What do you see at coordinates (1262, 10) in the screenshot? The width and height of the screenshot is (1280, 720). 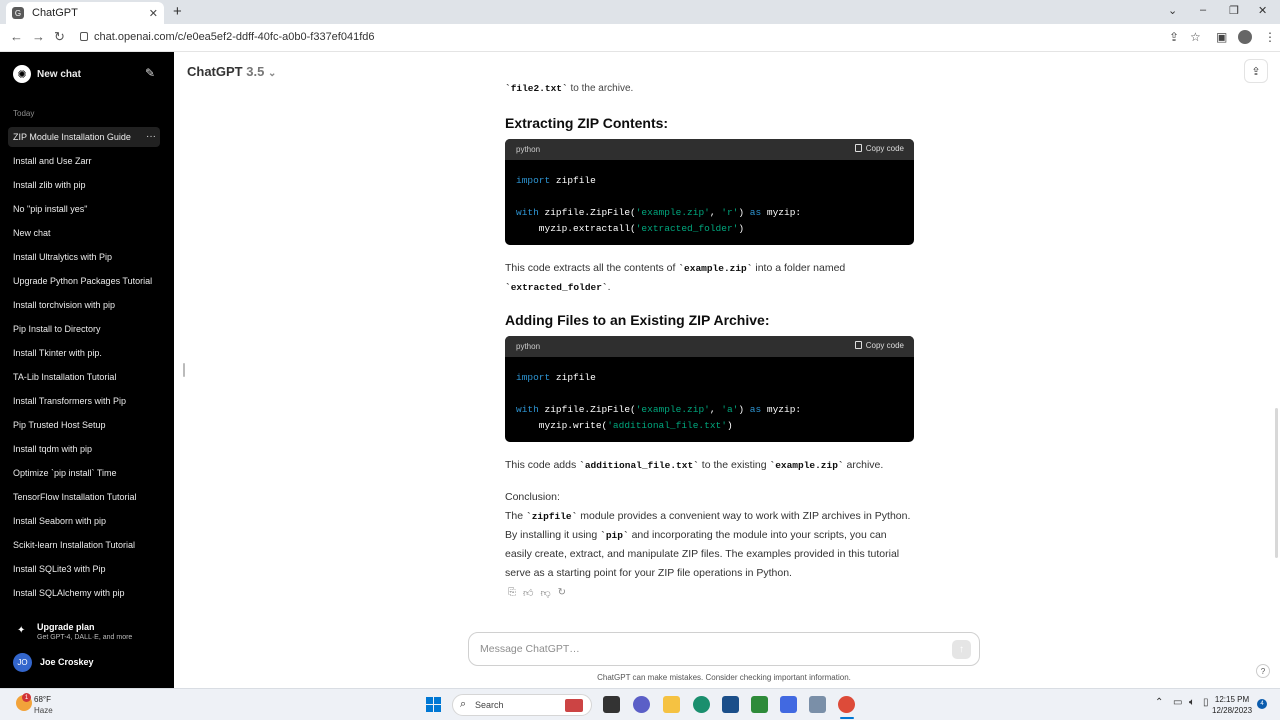 I see `window-close-icon: ✕` at bounding box center [1262, 10].